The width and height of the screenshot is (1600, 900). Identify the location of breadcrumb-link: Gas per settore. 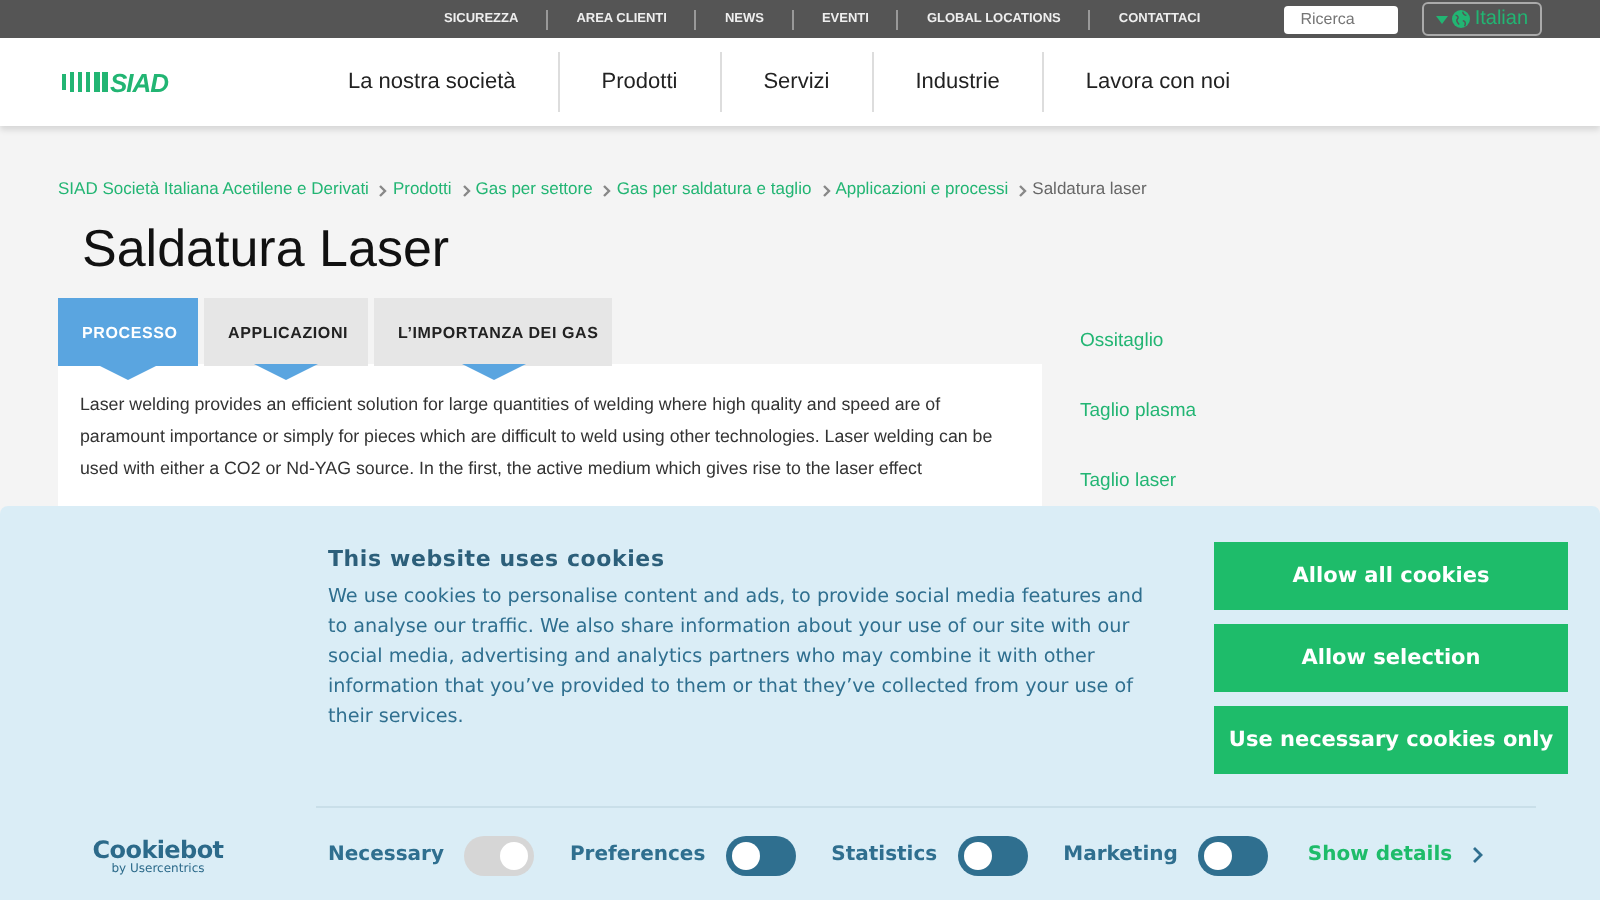
(534, 188).